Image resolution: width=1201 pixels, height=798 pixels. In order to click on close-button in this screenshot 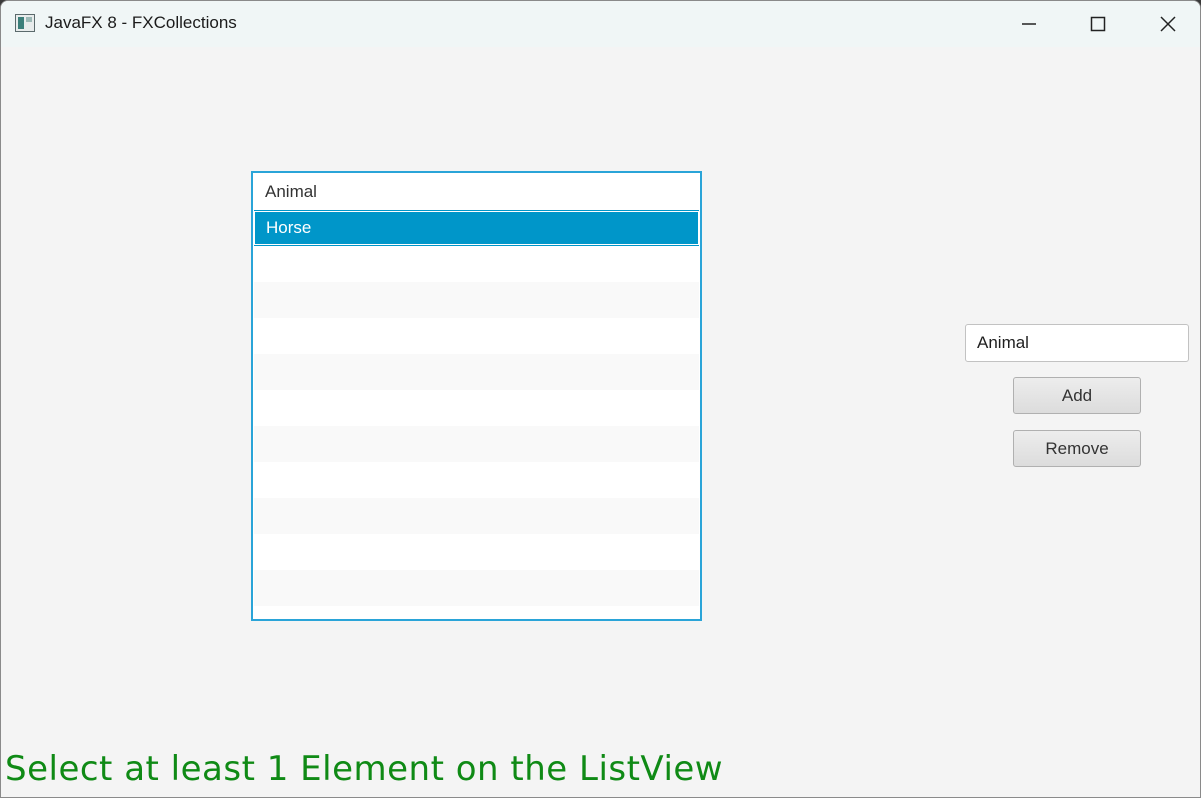, I will do `click(1166, 24)`.